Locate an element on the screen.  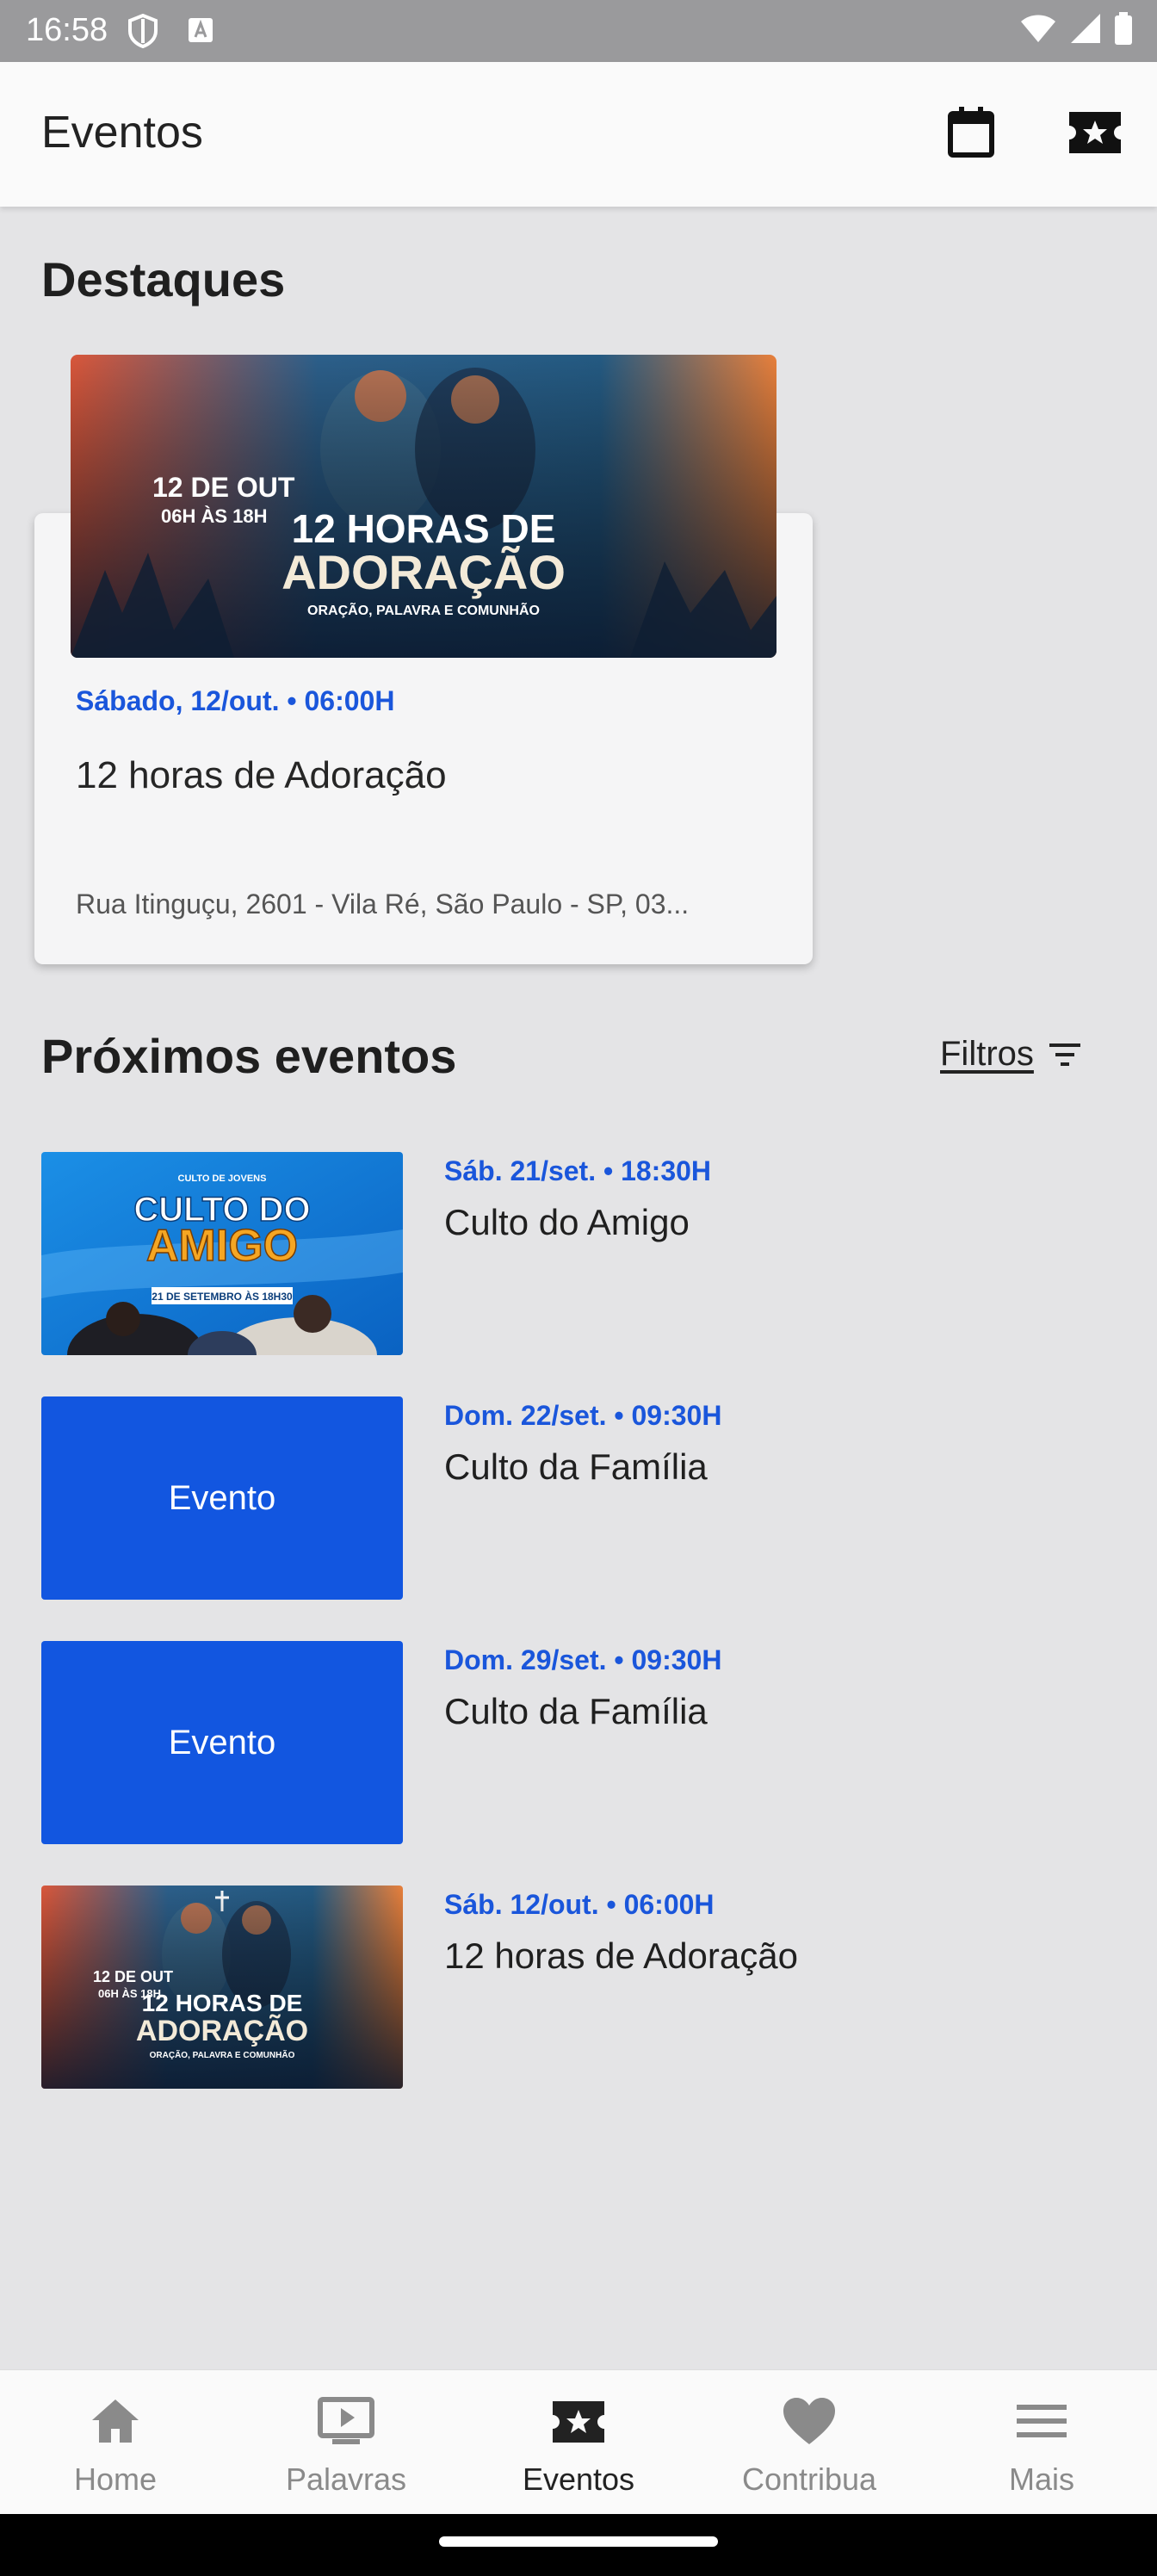
home-indicator is located at coordinates (579, 2541).